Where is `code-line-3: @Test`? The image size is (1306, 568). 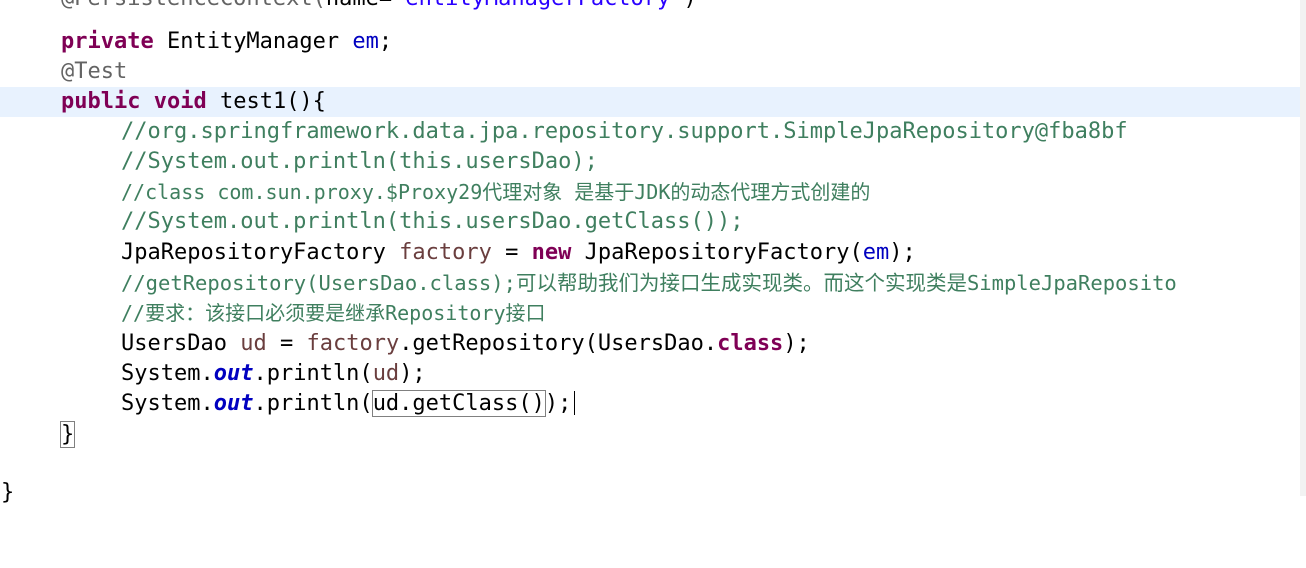
code-line-3: @Test is located at coordinates (653, 72).